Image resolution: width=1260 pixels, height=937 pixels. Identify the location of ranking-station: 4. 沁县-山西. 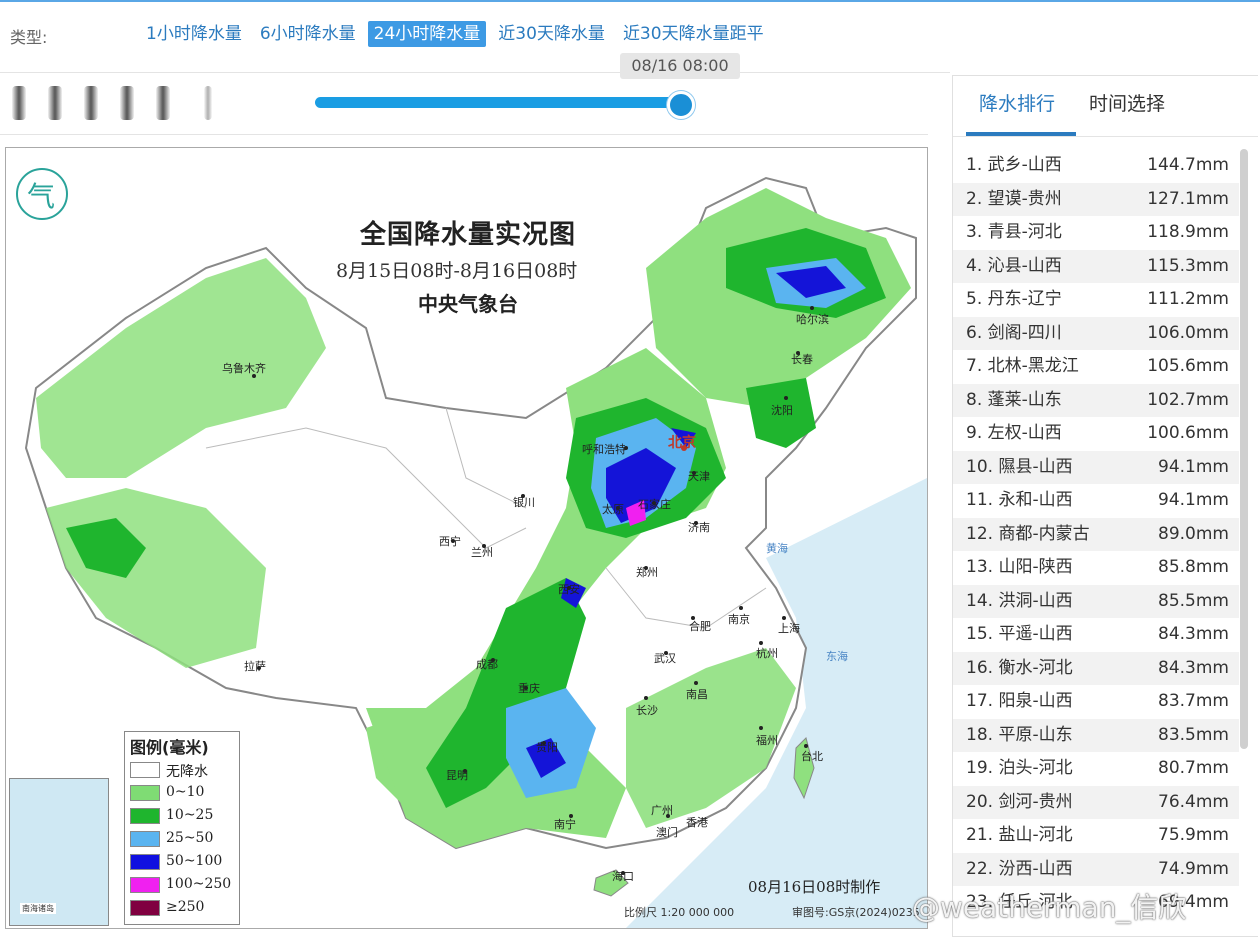
(1014, 265).